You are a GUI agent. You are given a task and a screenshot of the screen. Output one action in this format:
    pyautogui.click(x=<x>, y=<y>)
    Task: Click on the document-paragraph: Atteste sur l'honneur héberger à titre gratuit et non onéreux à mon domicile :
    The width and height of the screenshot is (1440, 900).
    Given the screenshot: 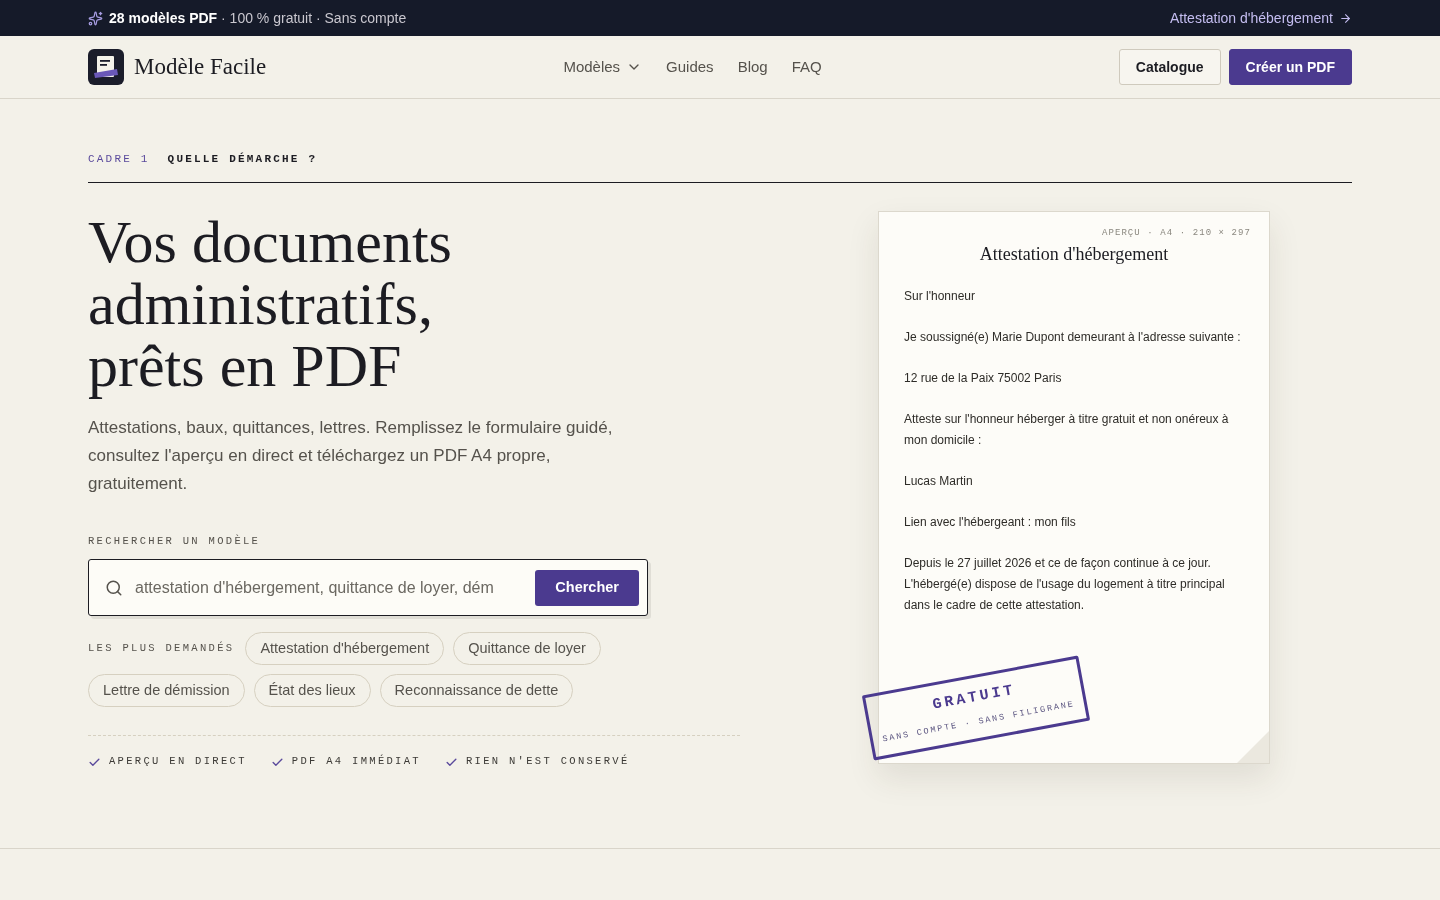 What is the action you would take?
    pyautogui.click(x=1067, y=430)
    